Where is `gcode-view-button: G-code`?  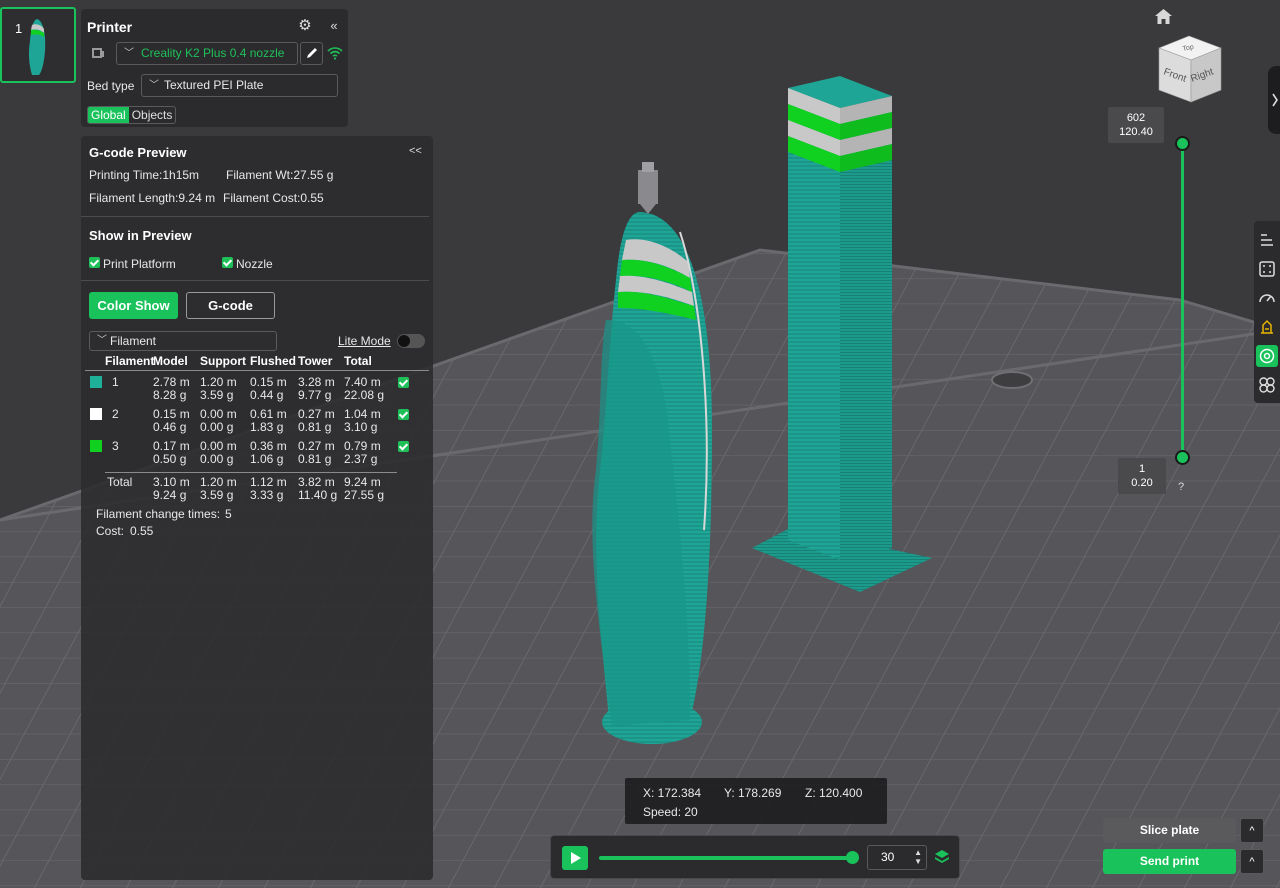
gcode-view-button: G-code is located at coordinates (230, 305).